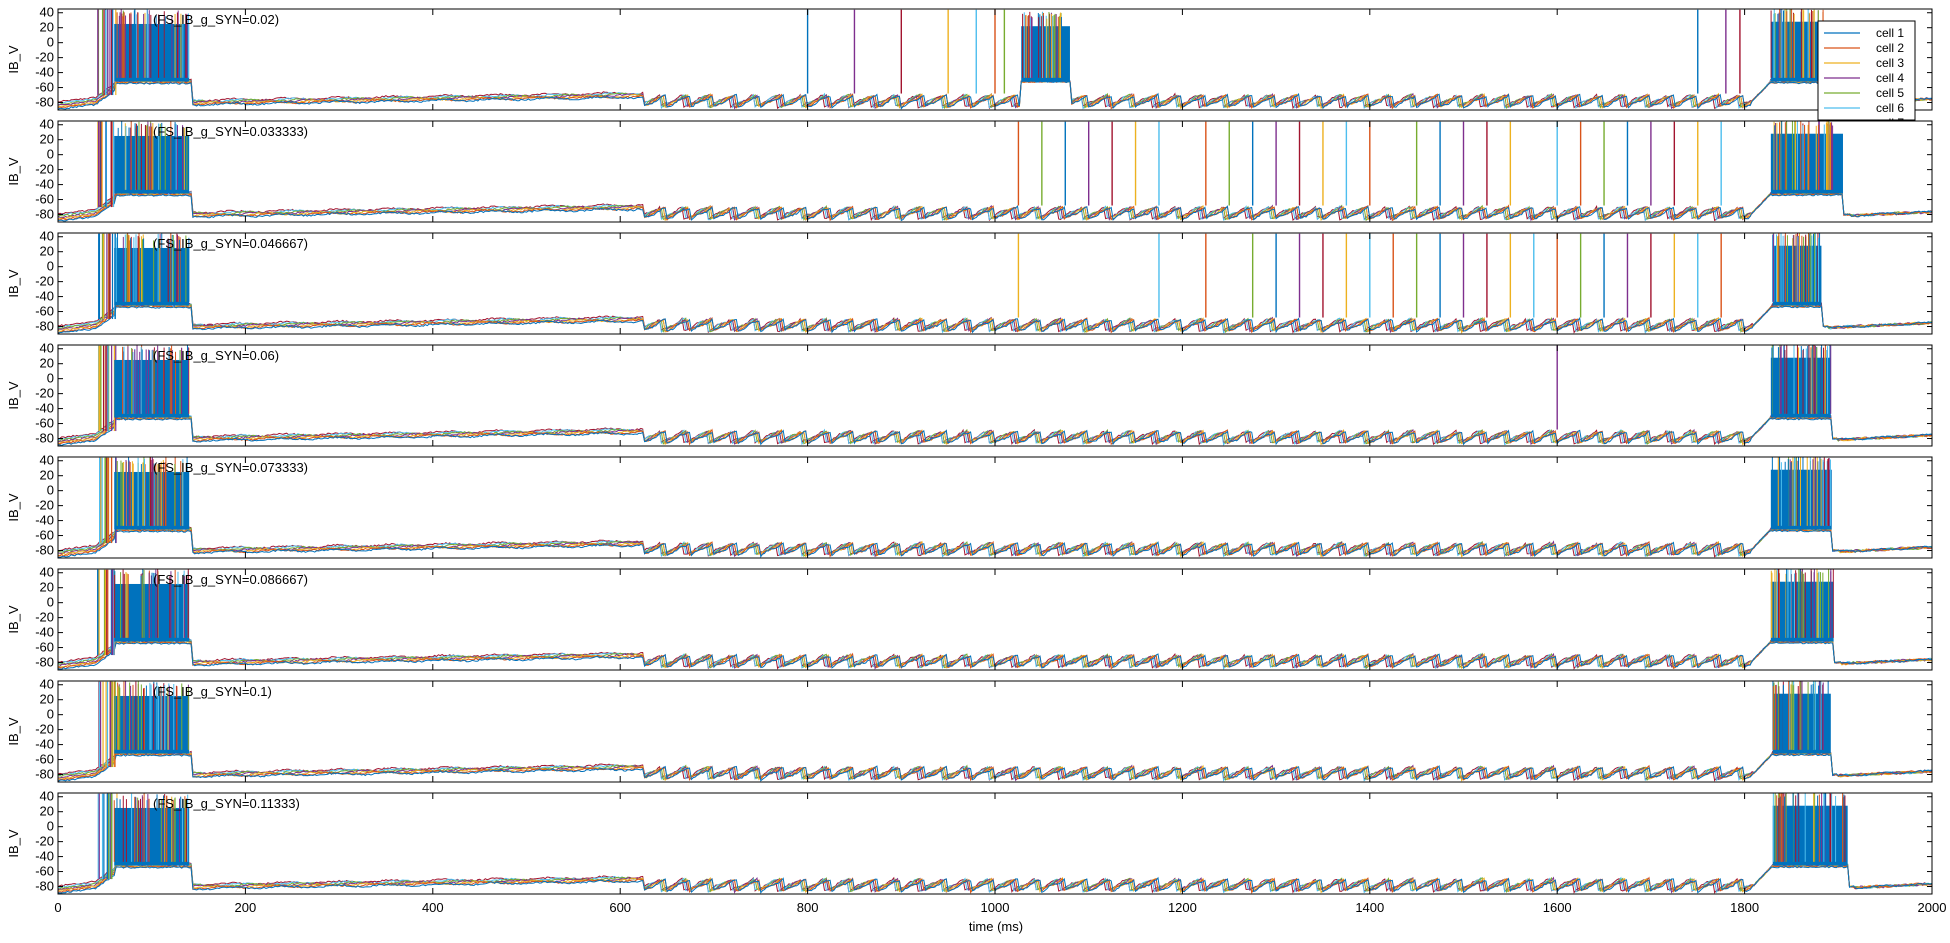 The height and width of the screenshot is (943, 1950). What do you see at coordinates (995, 907) in the screenshot?
I see `x-tick-label: 1000` at bounding box center [995, 907].